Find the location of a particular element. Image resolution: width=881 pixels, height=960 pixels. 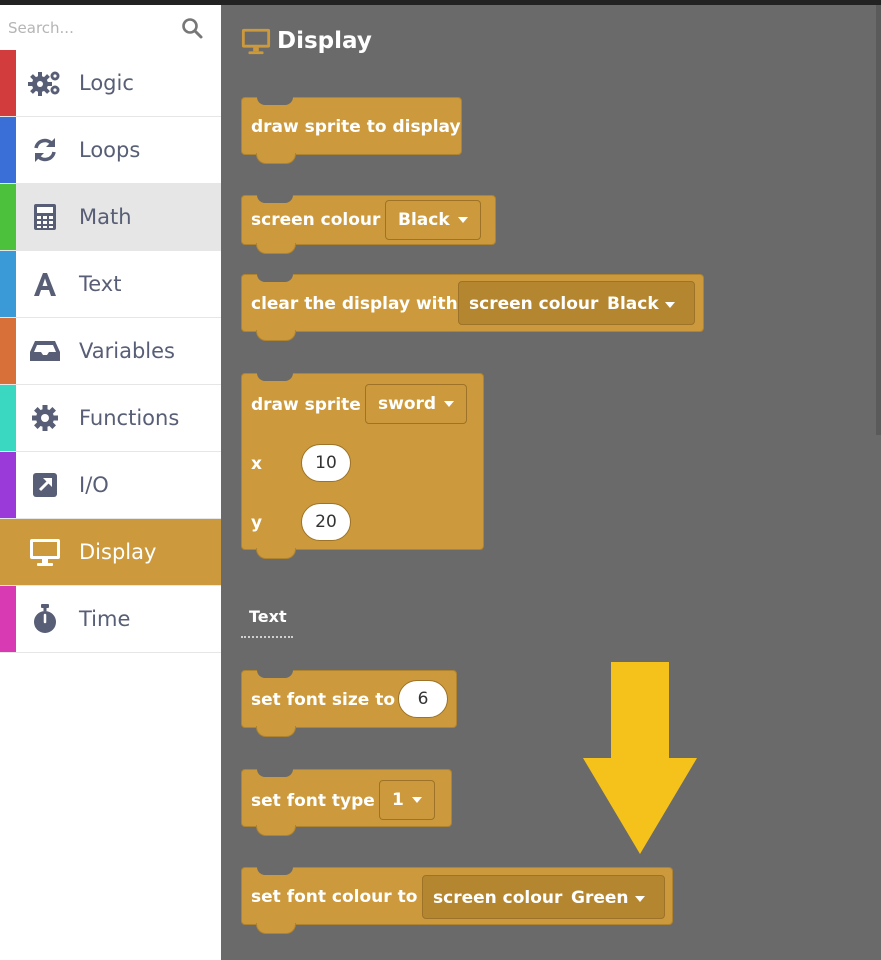

block-label: set font size to is located at coordinates (323, 700).